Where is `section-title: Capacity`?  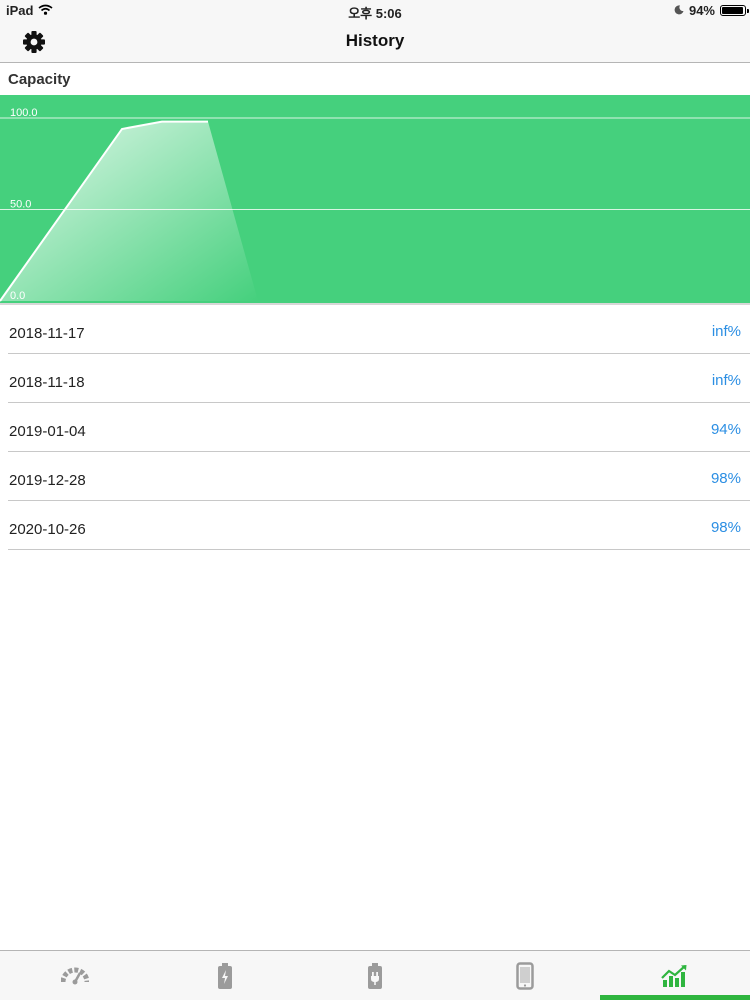 section-title: Capacity is located at coordinates (39, 79).